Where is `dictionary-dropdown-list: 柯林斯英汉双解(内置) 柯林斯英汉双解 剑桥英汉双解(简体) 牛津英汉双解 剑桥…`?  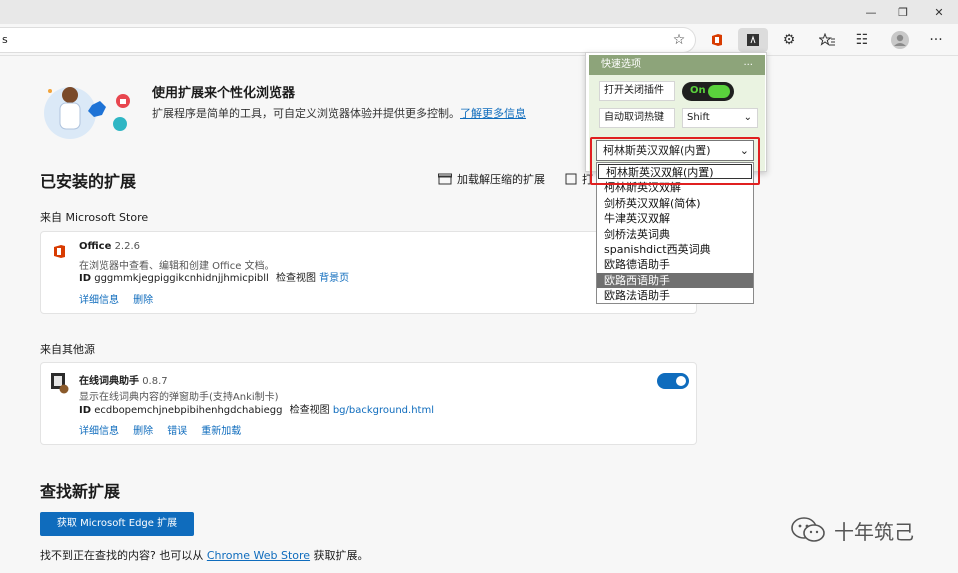 dictionary-dropdown-list: 柯林斯英汉双解(内置) 柯林斯英汉双解 剑桥英汉双解(简体) 牛津英汉双解 剑桥… is located at coordinates (675, 233).